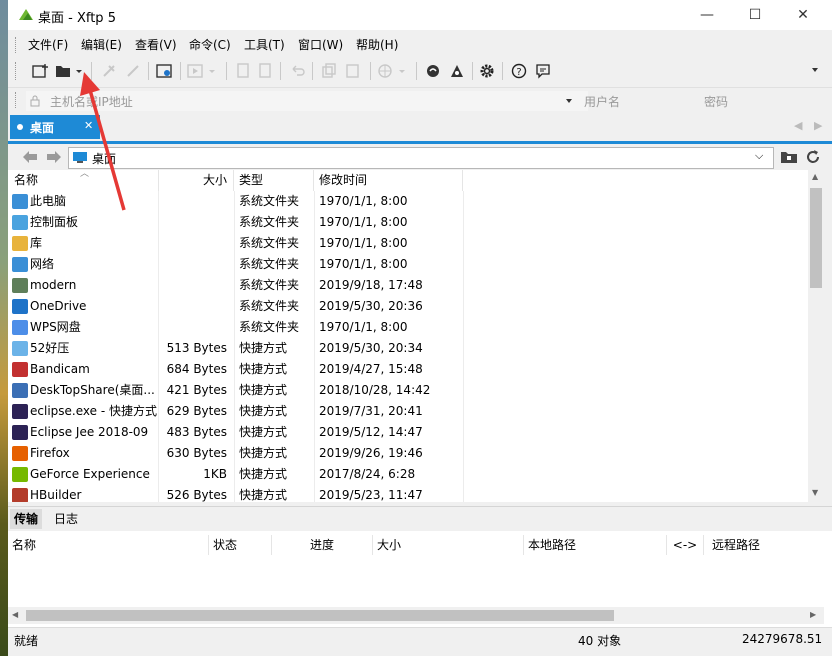 The width and height of the screenshot is (832, 656). I want to click on computer-icon, so click(20, 201).